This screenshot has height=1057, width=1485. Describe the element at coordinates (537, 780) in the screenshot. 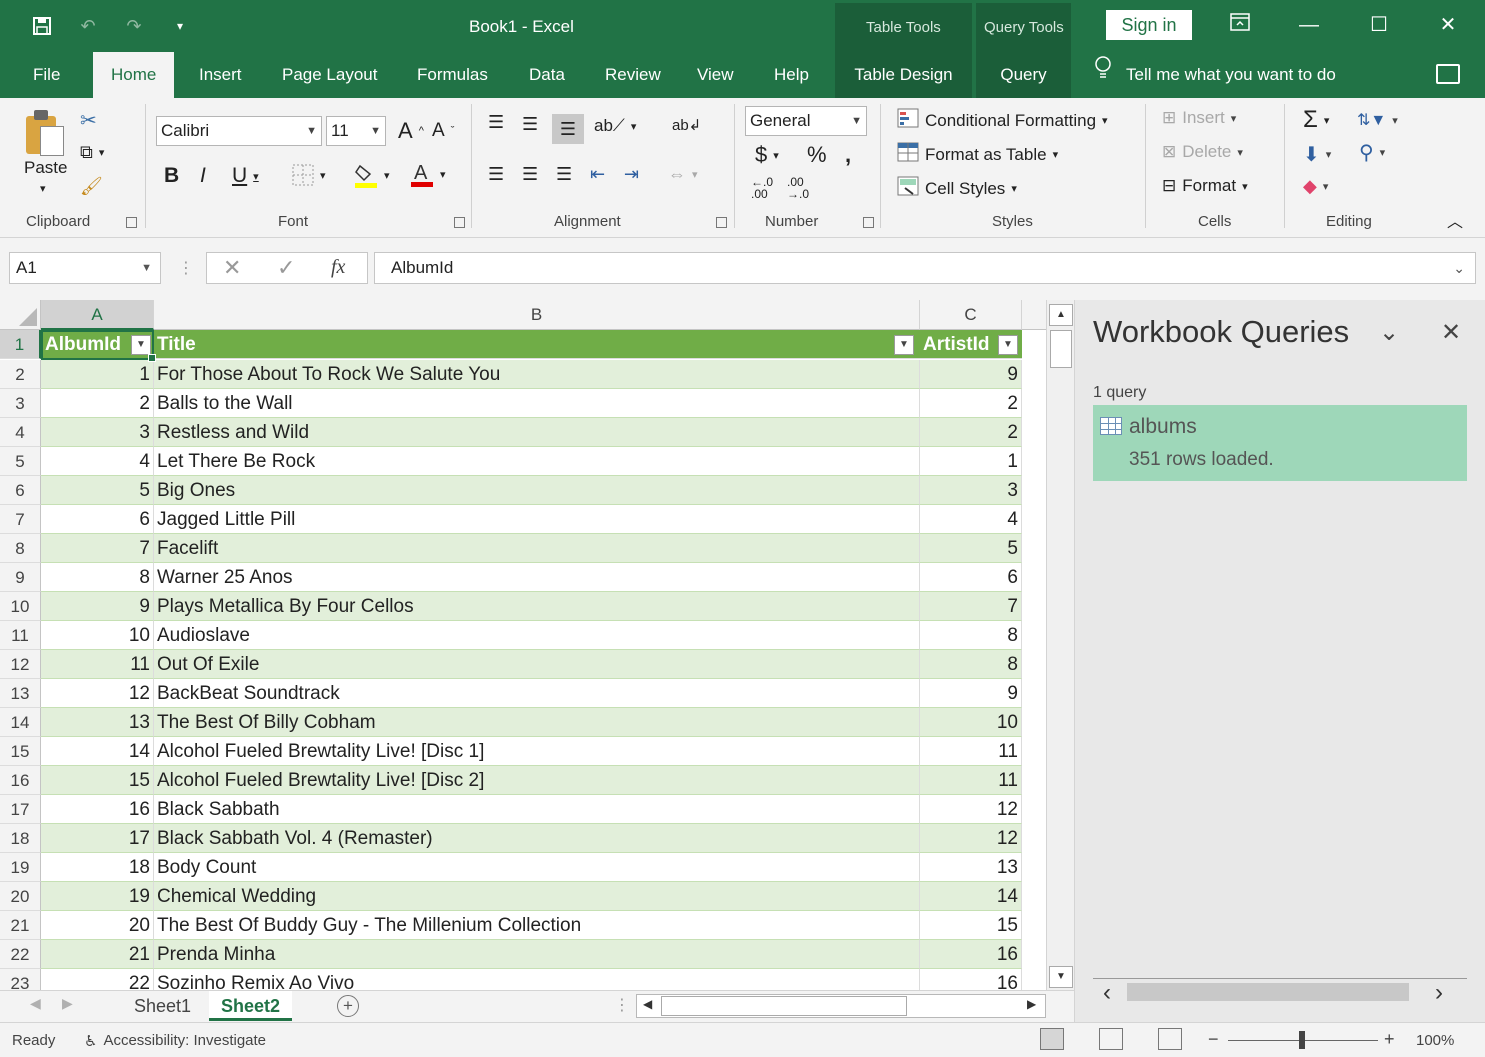

I see `cell-title: Alcohol Fueled Brewtality Live! [Disc 2]` at that location.